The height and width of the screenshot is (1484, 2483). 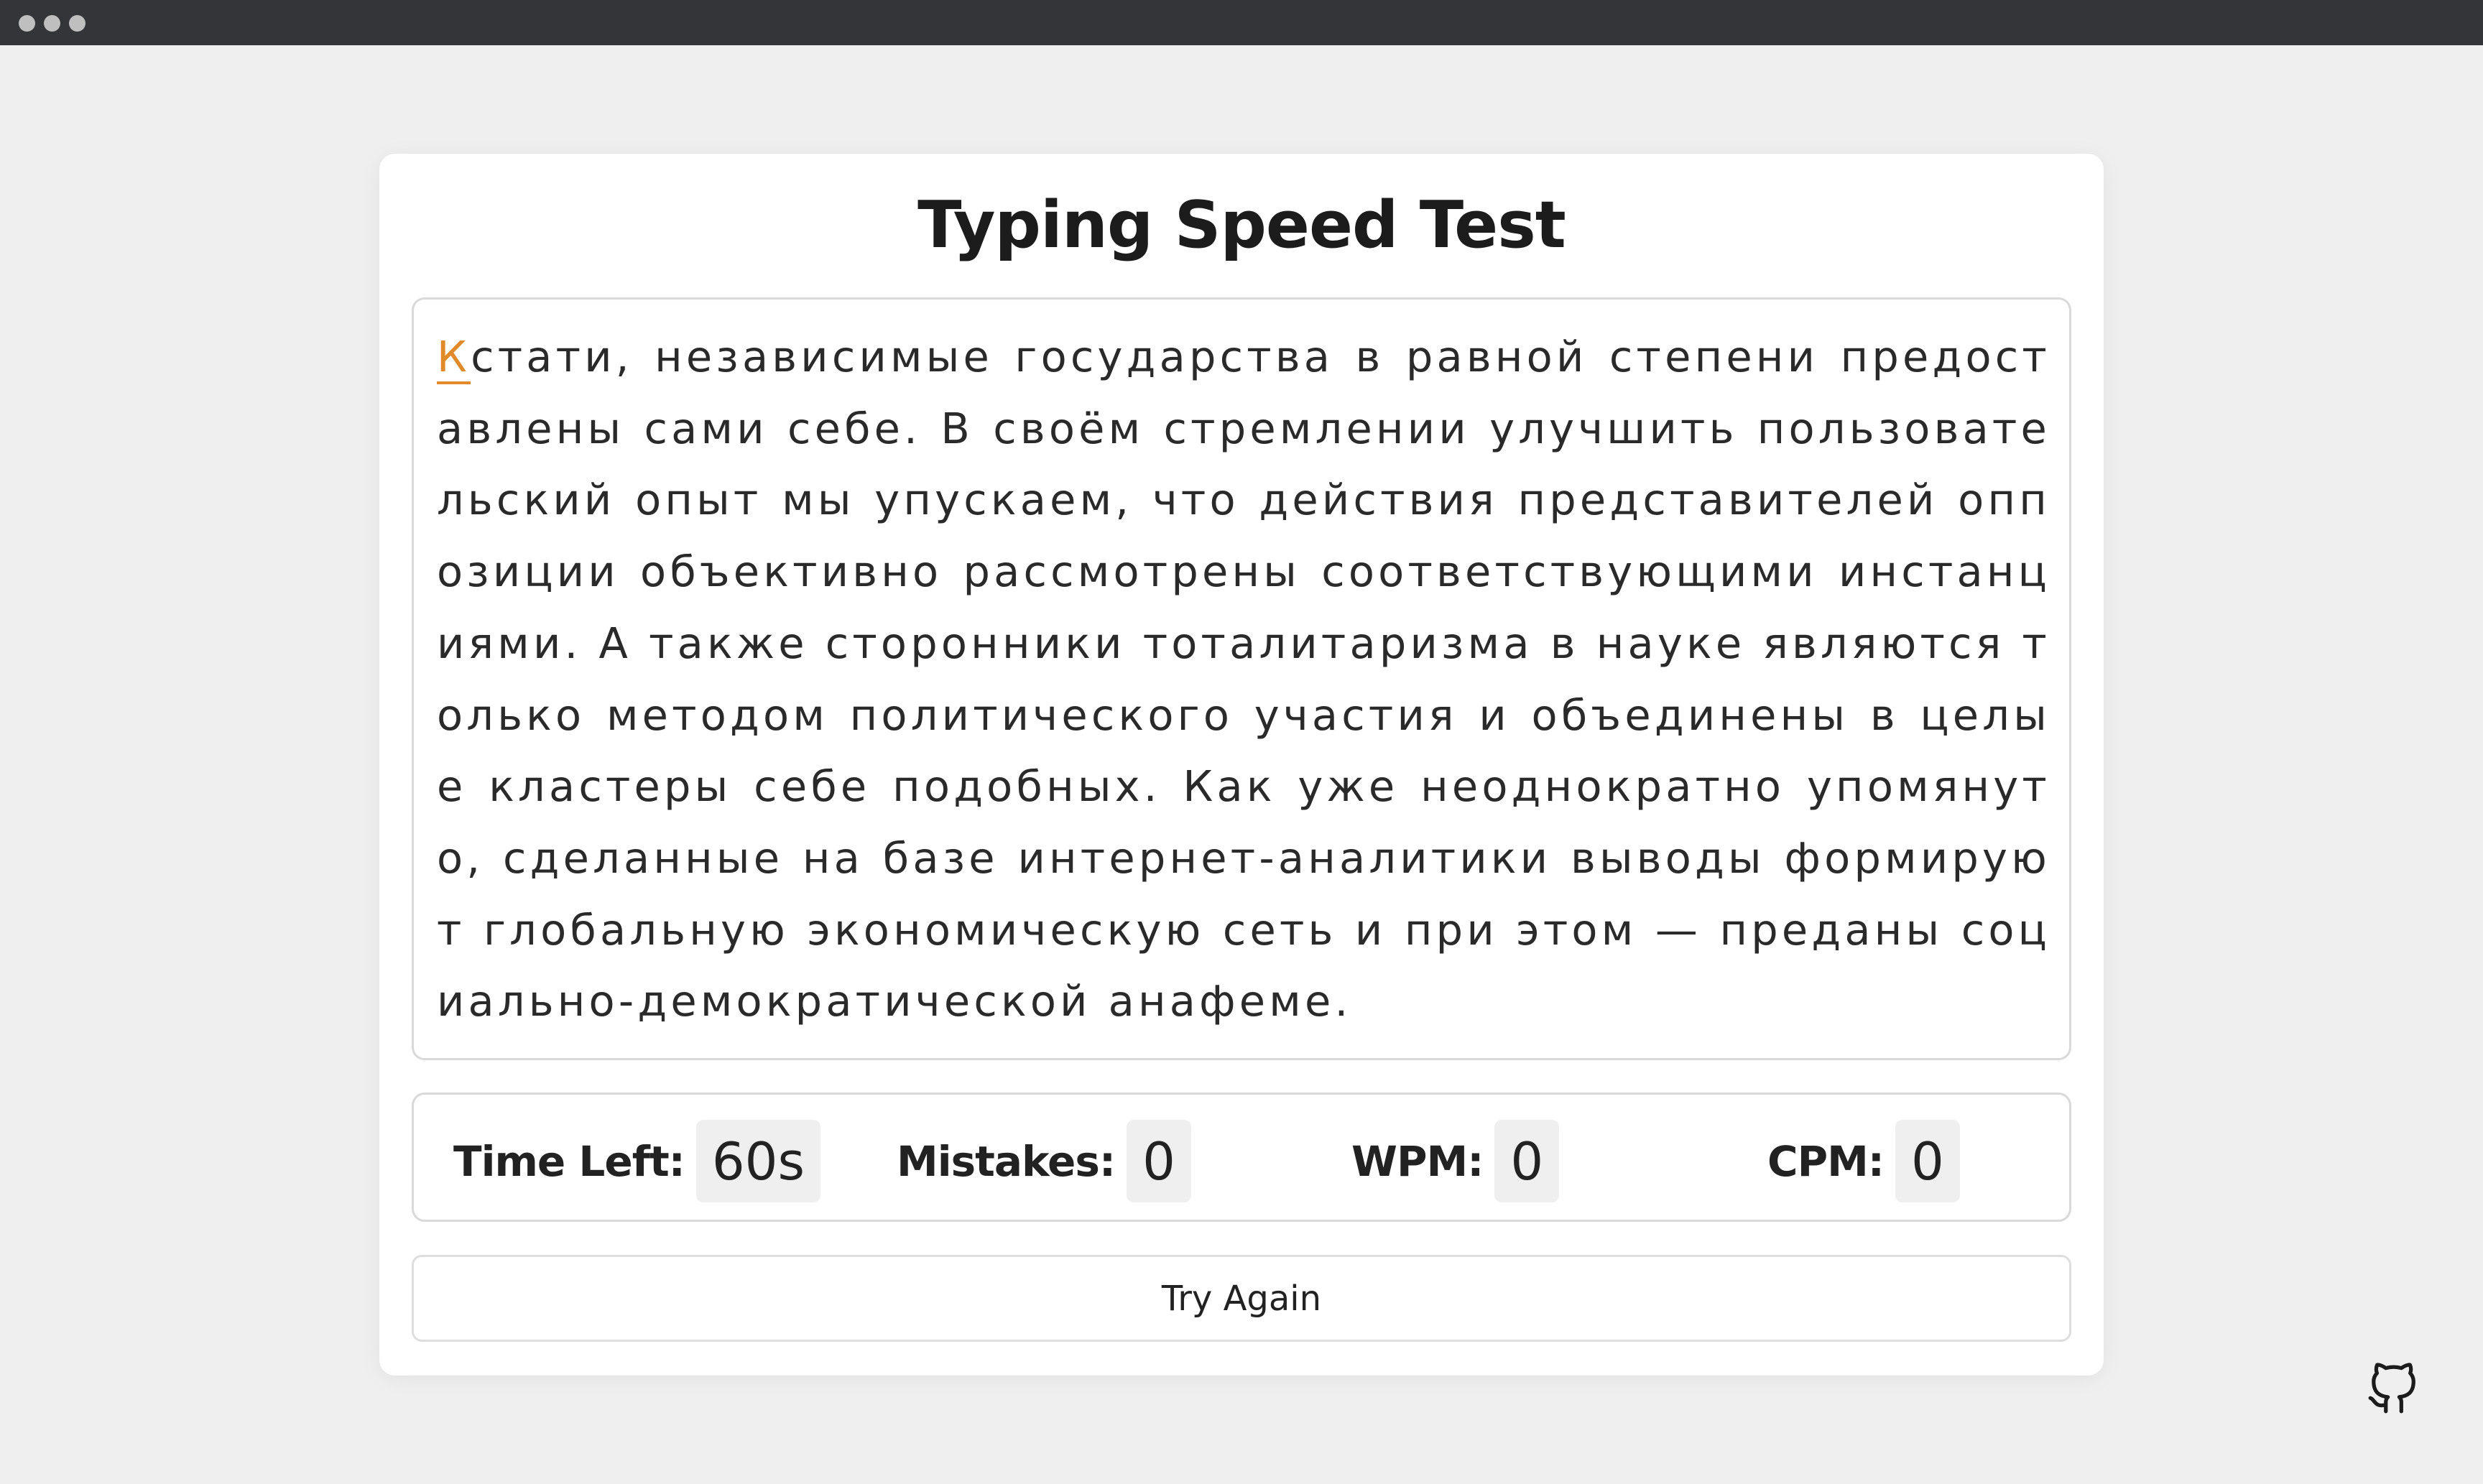 What do you see at coordinates (27, 24) in the screenshot?
I see `window-close-dot` at bounding box center [27, 24].